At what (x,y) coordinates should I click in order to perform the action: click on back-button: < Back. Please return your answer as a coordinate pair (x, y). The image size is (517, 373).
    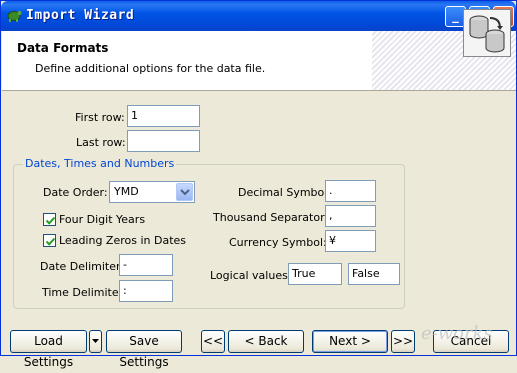
    Looking at the image, I should click on (266, 341).